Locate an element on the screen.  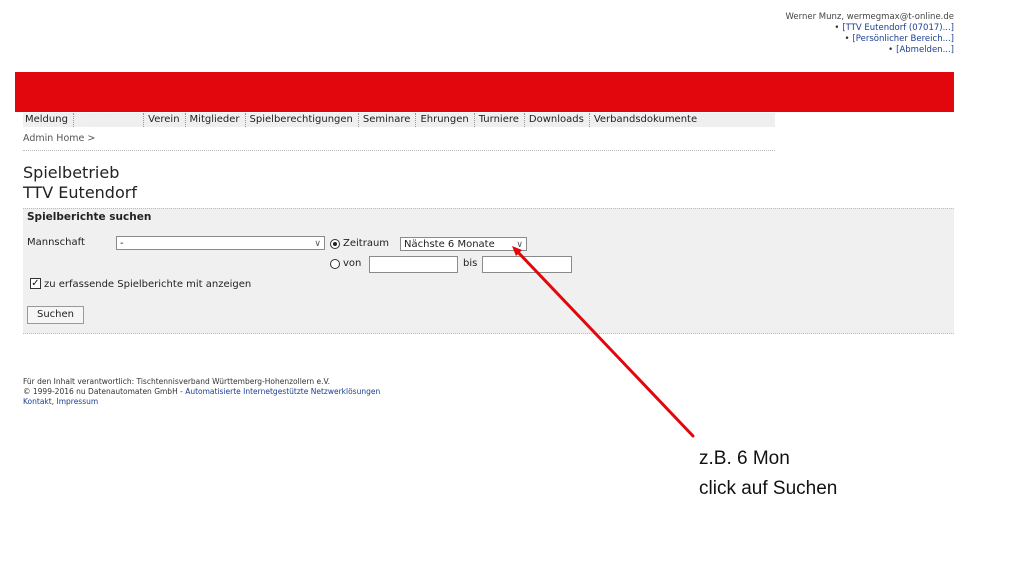
annotation-line2: click auf Suchen is located at coordinates (768, 488).